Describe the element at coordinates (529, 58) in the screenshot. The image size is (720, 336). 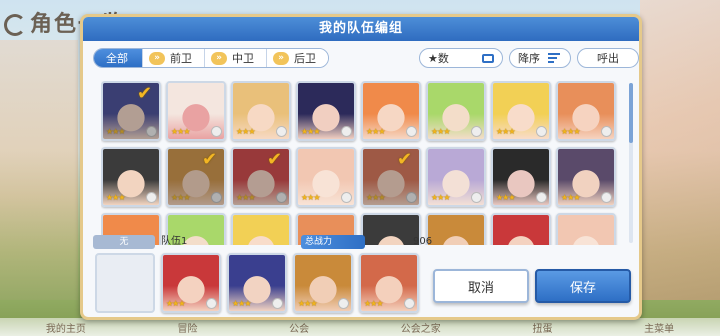
I see `sort-order-label: 降序` at that location.